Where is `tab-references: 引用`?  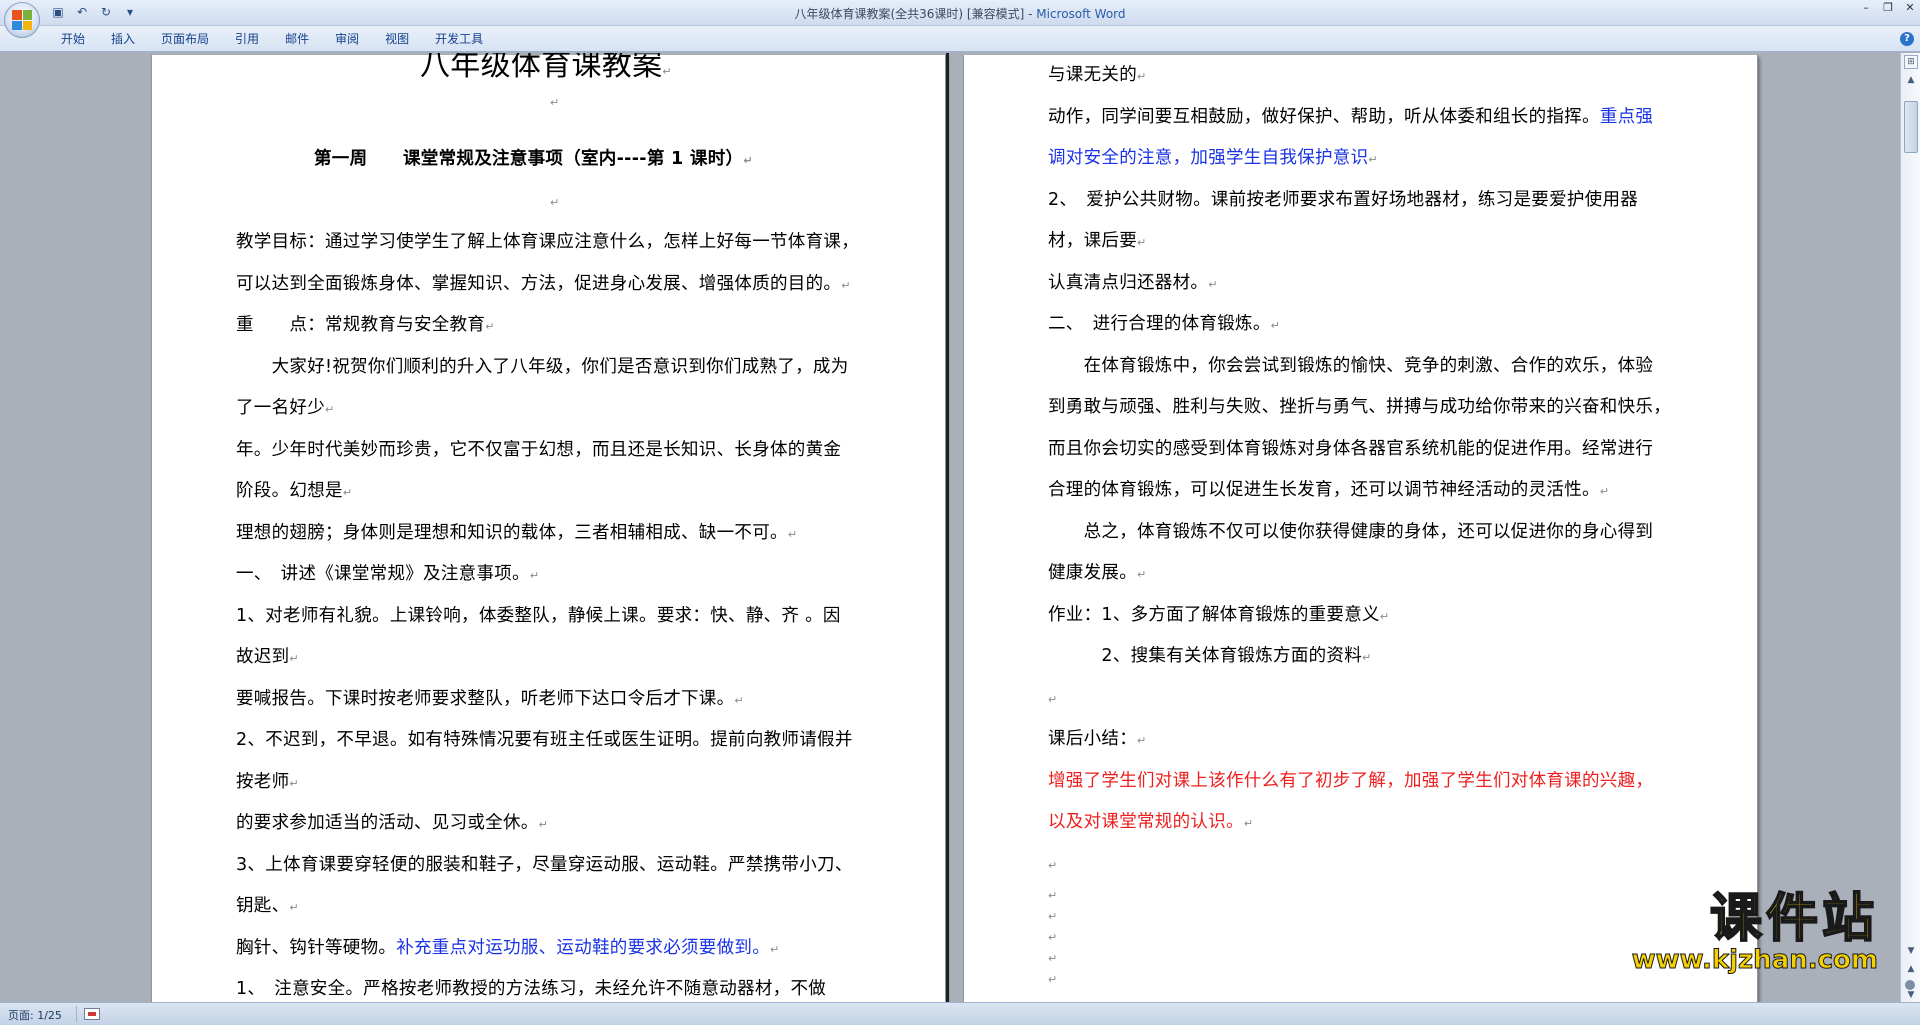 tab-references: 引用 is located at coordinates (247, 39).